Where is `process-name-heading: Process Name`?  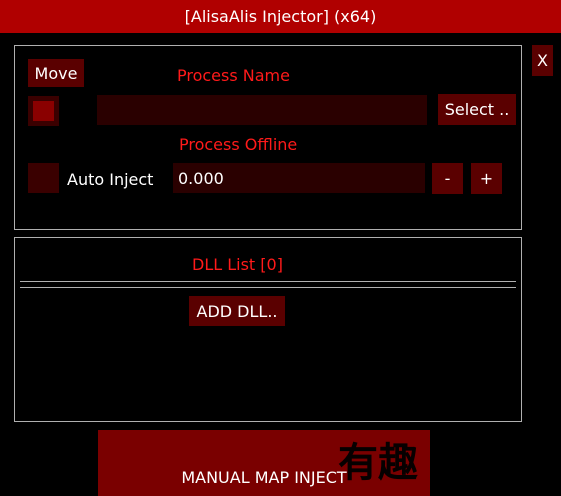
process-name-heading: Process Name is located at coordinates (233, 75).